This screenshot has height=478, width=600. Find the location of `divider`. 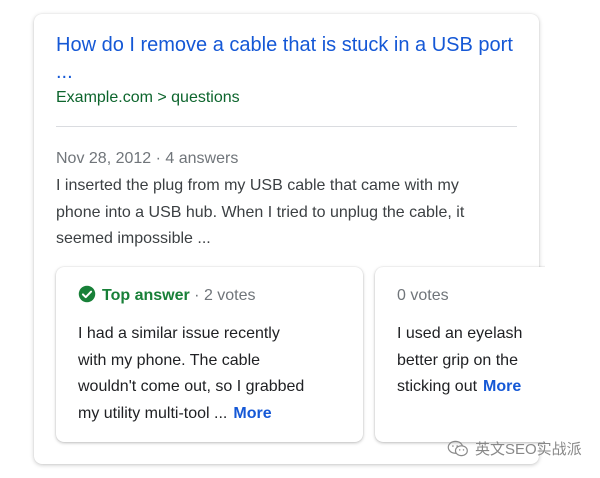

divider is located at coordinates (286, 126).